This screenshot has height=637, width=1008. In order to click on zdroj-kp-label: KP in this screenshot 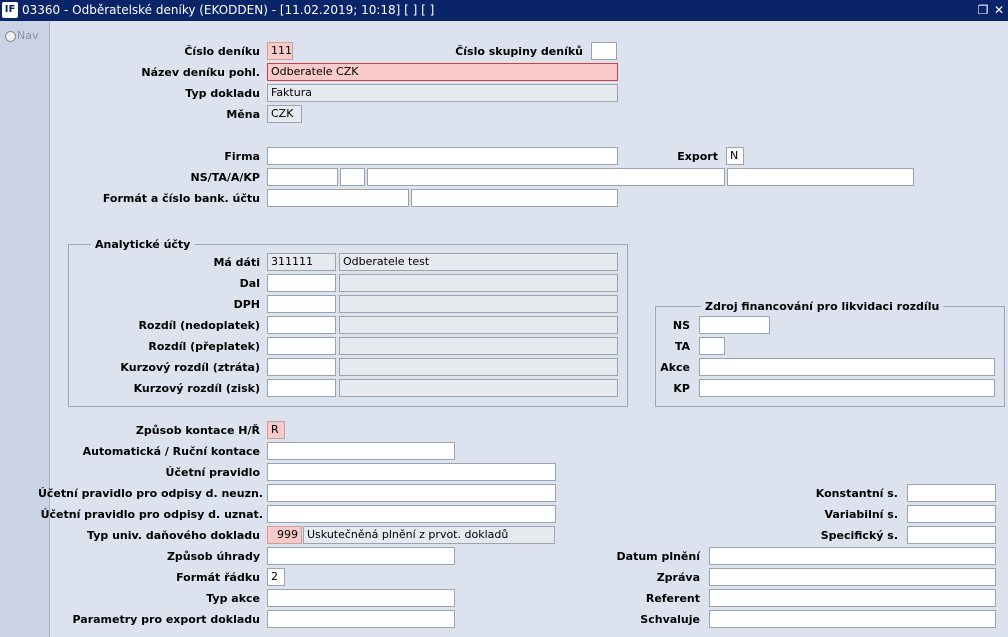, I will do `click(681, 388)`.